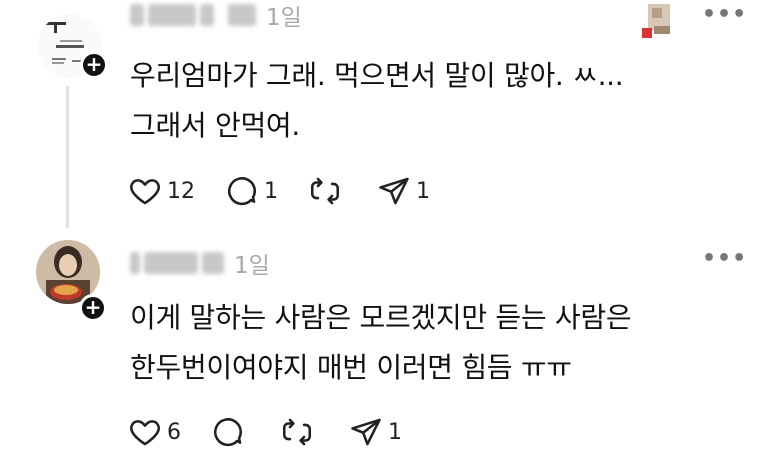  I want to click on action-bar: 12 1 1, so click(294, 191).